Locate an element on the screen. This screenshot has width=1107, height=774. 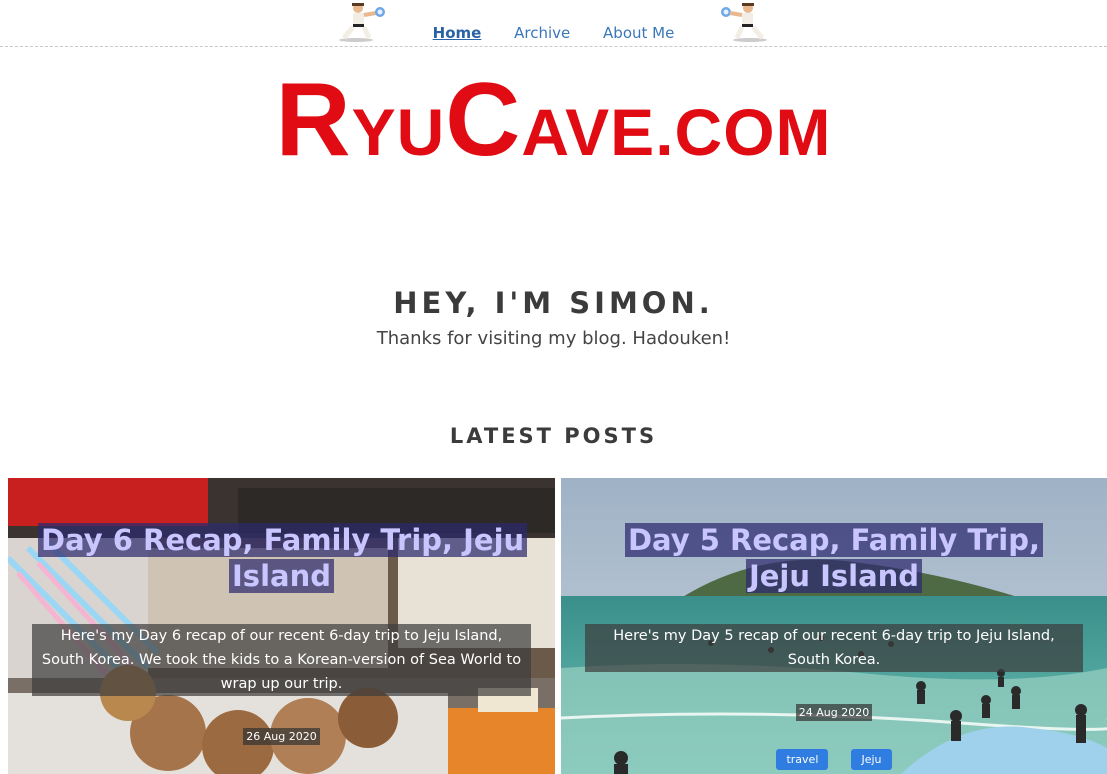
post-tags: travel Jeju is located at coordinates (834, 759).